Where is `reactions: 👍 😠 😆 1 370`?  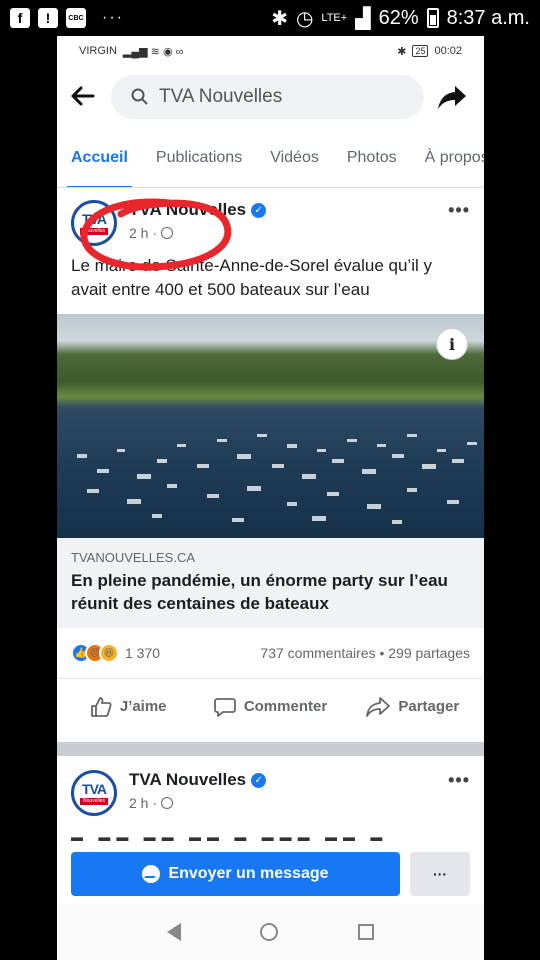
reactions: 👍 😠 😆 1 370 is located at coordinates (115, 653).